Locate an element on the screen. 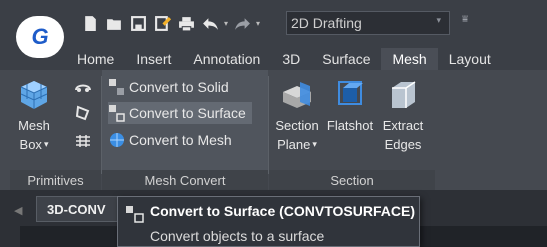 The height and width of the screenshot is (247, 547). section-plane-icon is located at coordinates (297, 95).